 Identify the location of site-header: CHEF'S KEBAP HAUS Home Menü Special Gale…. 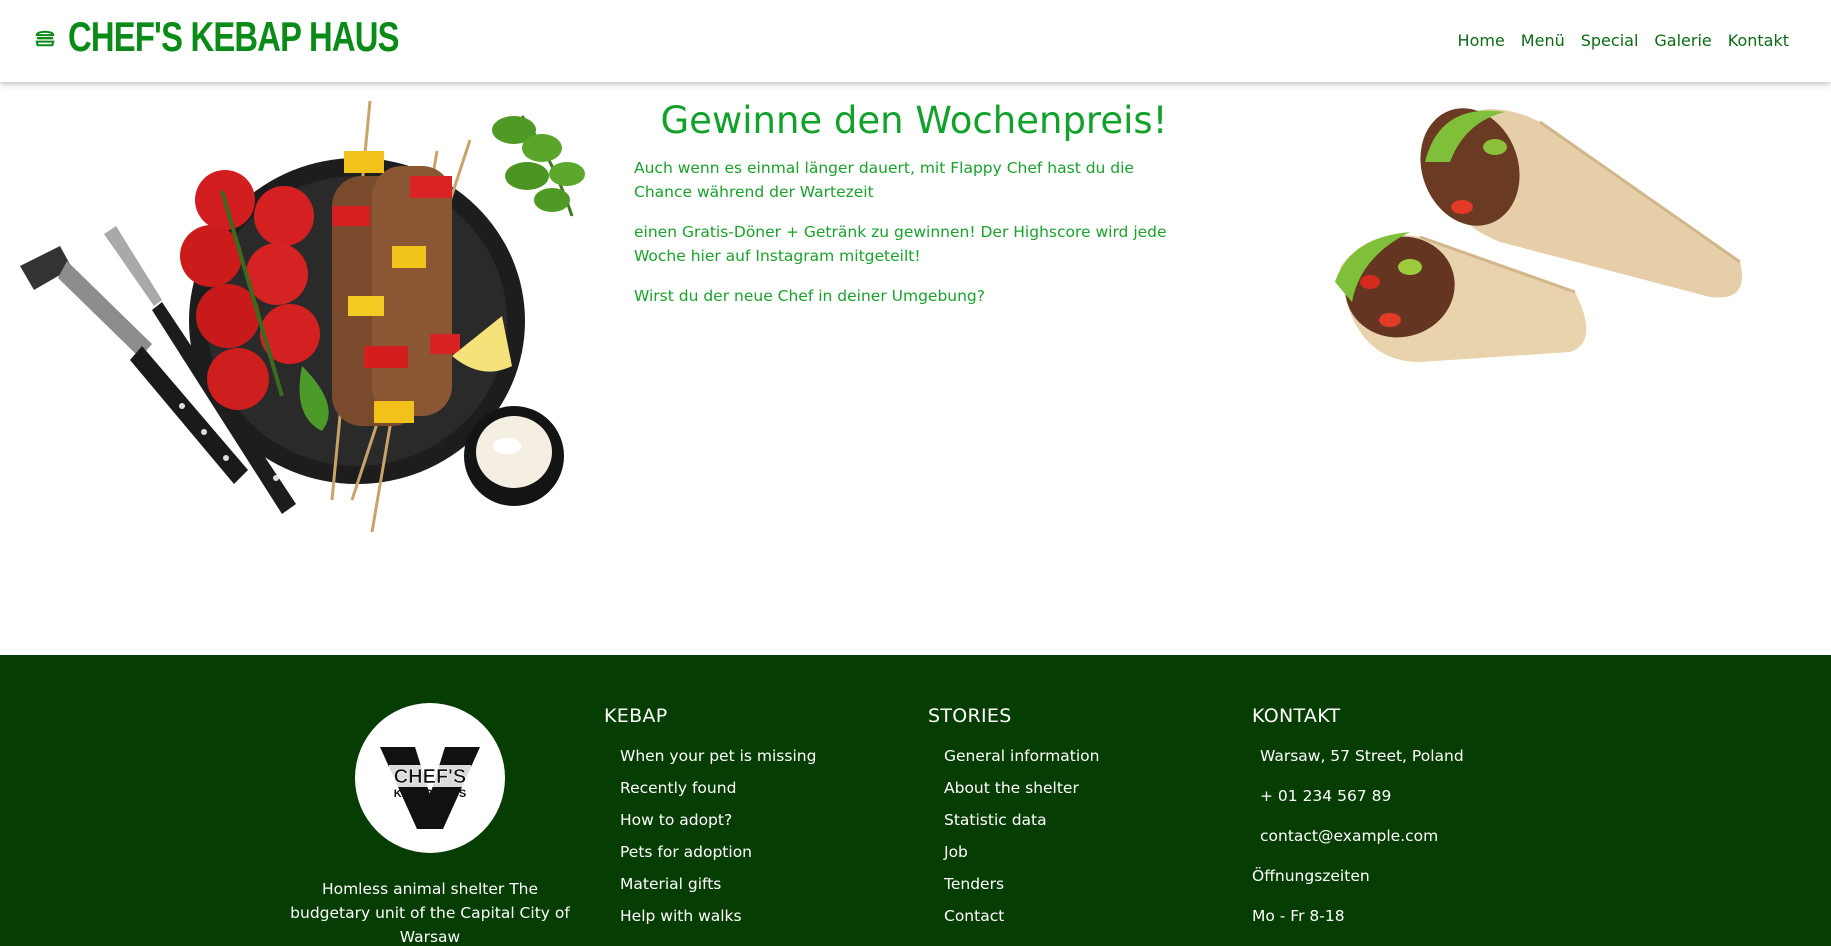
(915, 41).